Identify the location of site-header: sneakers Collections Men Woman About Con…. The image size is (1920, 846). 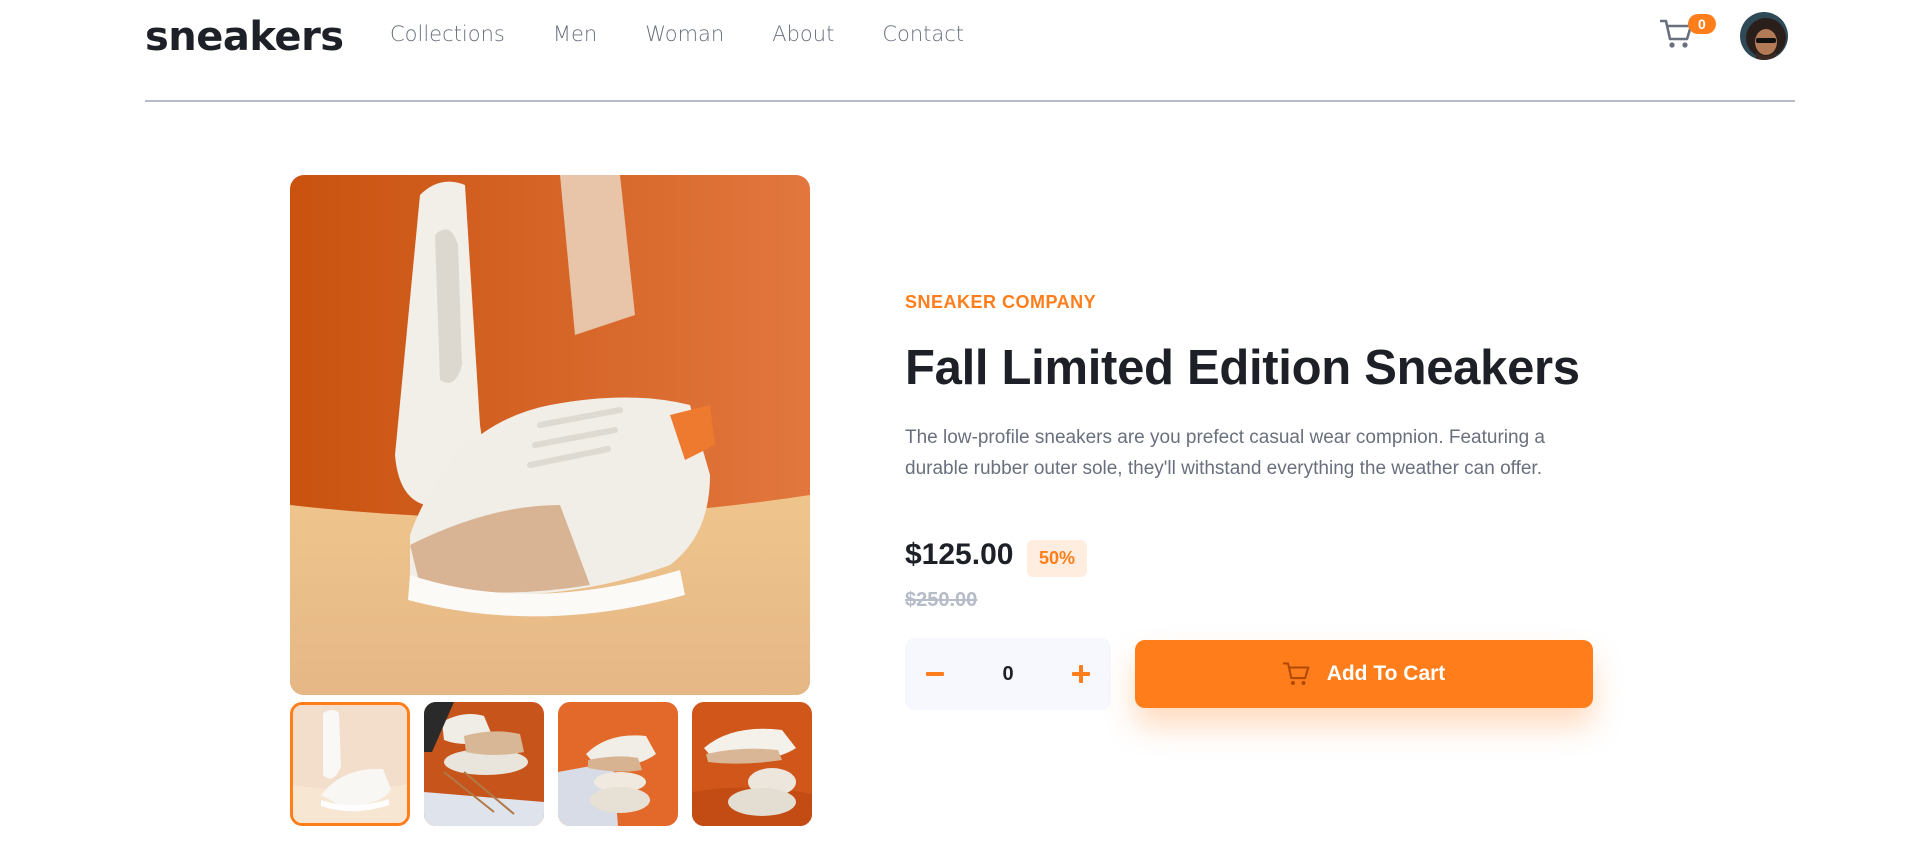
(970, 51).